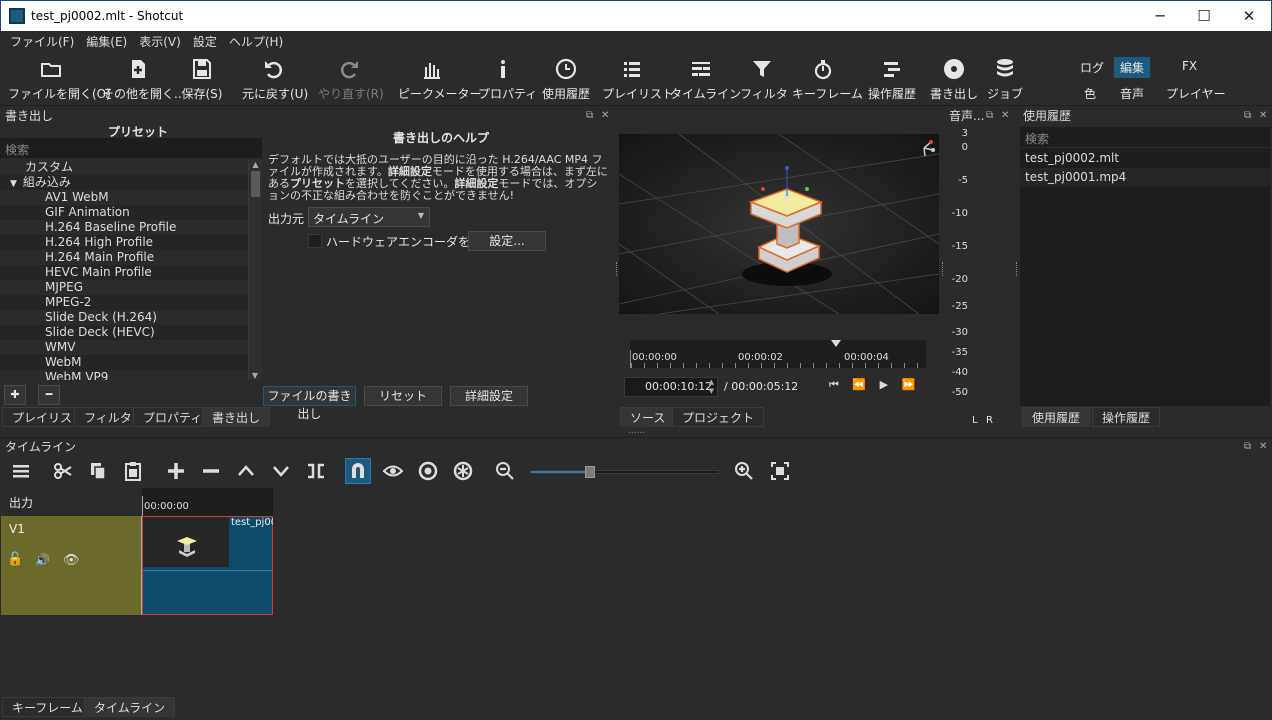  I want to click on timecode-field: 00:00:10:12 ▲ ▼, so click(671, 387).